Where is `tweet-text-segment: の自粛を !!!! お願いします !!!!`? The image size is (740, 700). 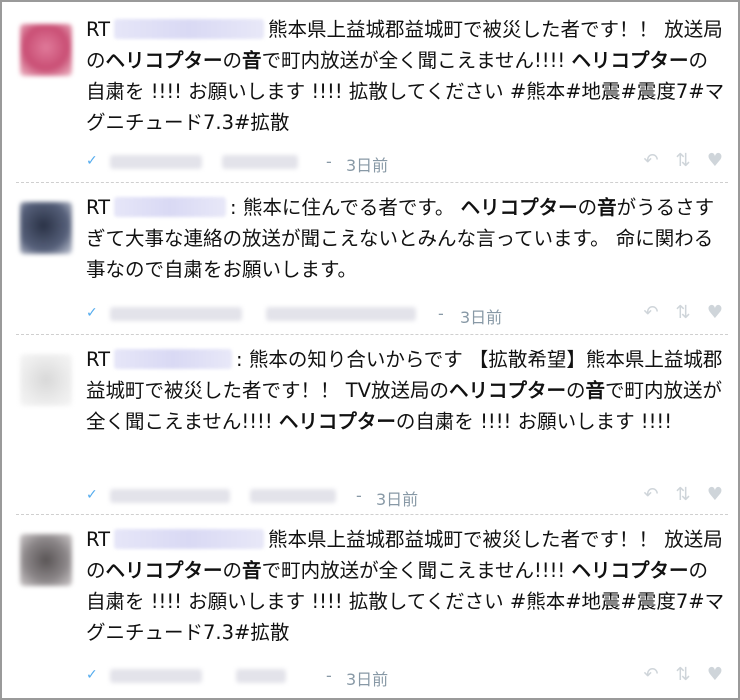
tweet-text-segment: の自粛を !!!! お願いします !!!! is located at coordinates (534, 421).